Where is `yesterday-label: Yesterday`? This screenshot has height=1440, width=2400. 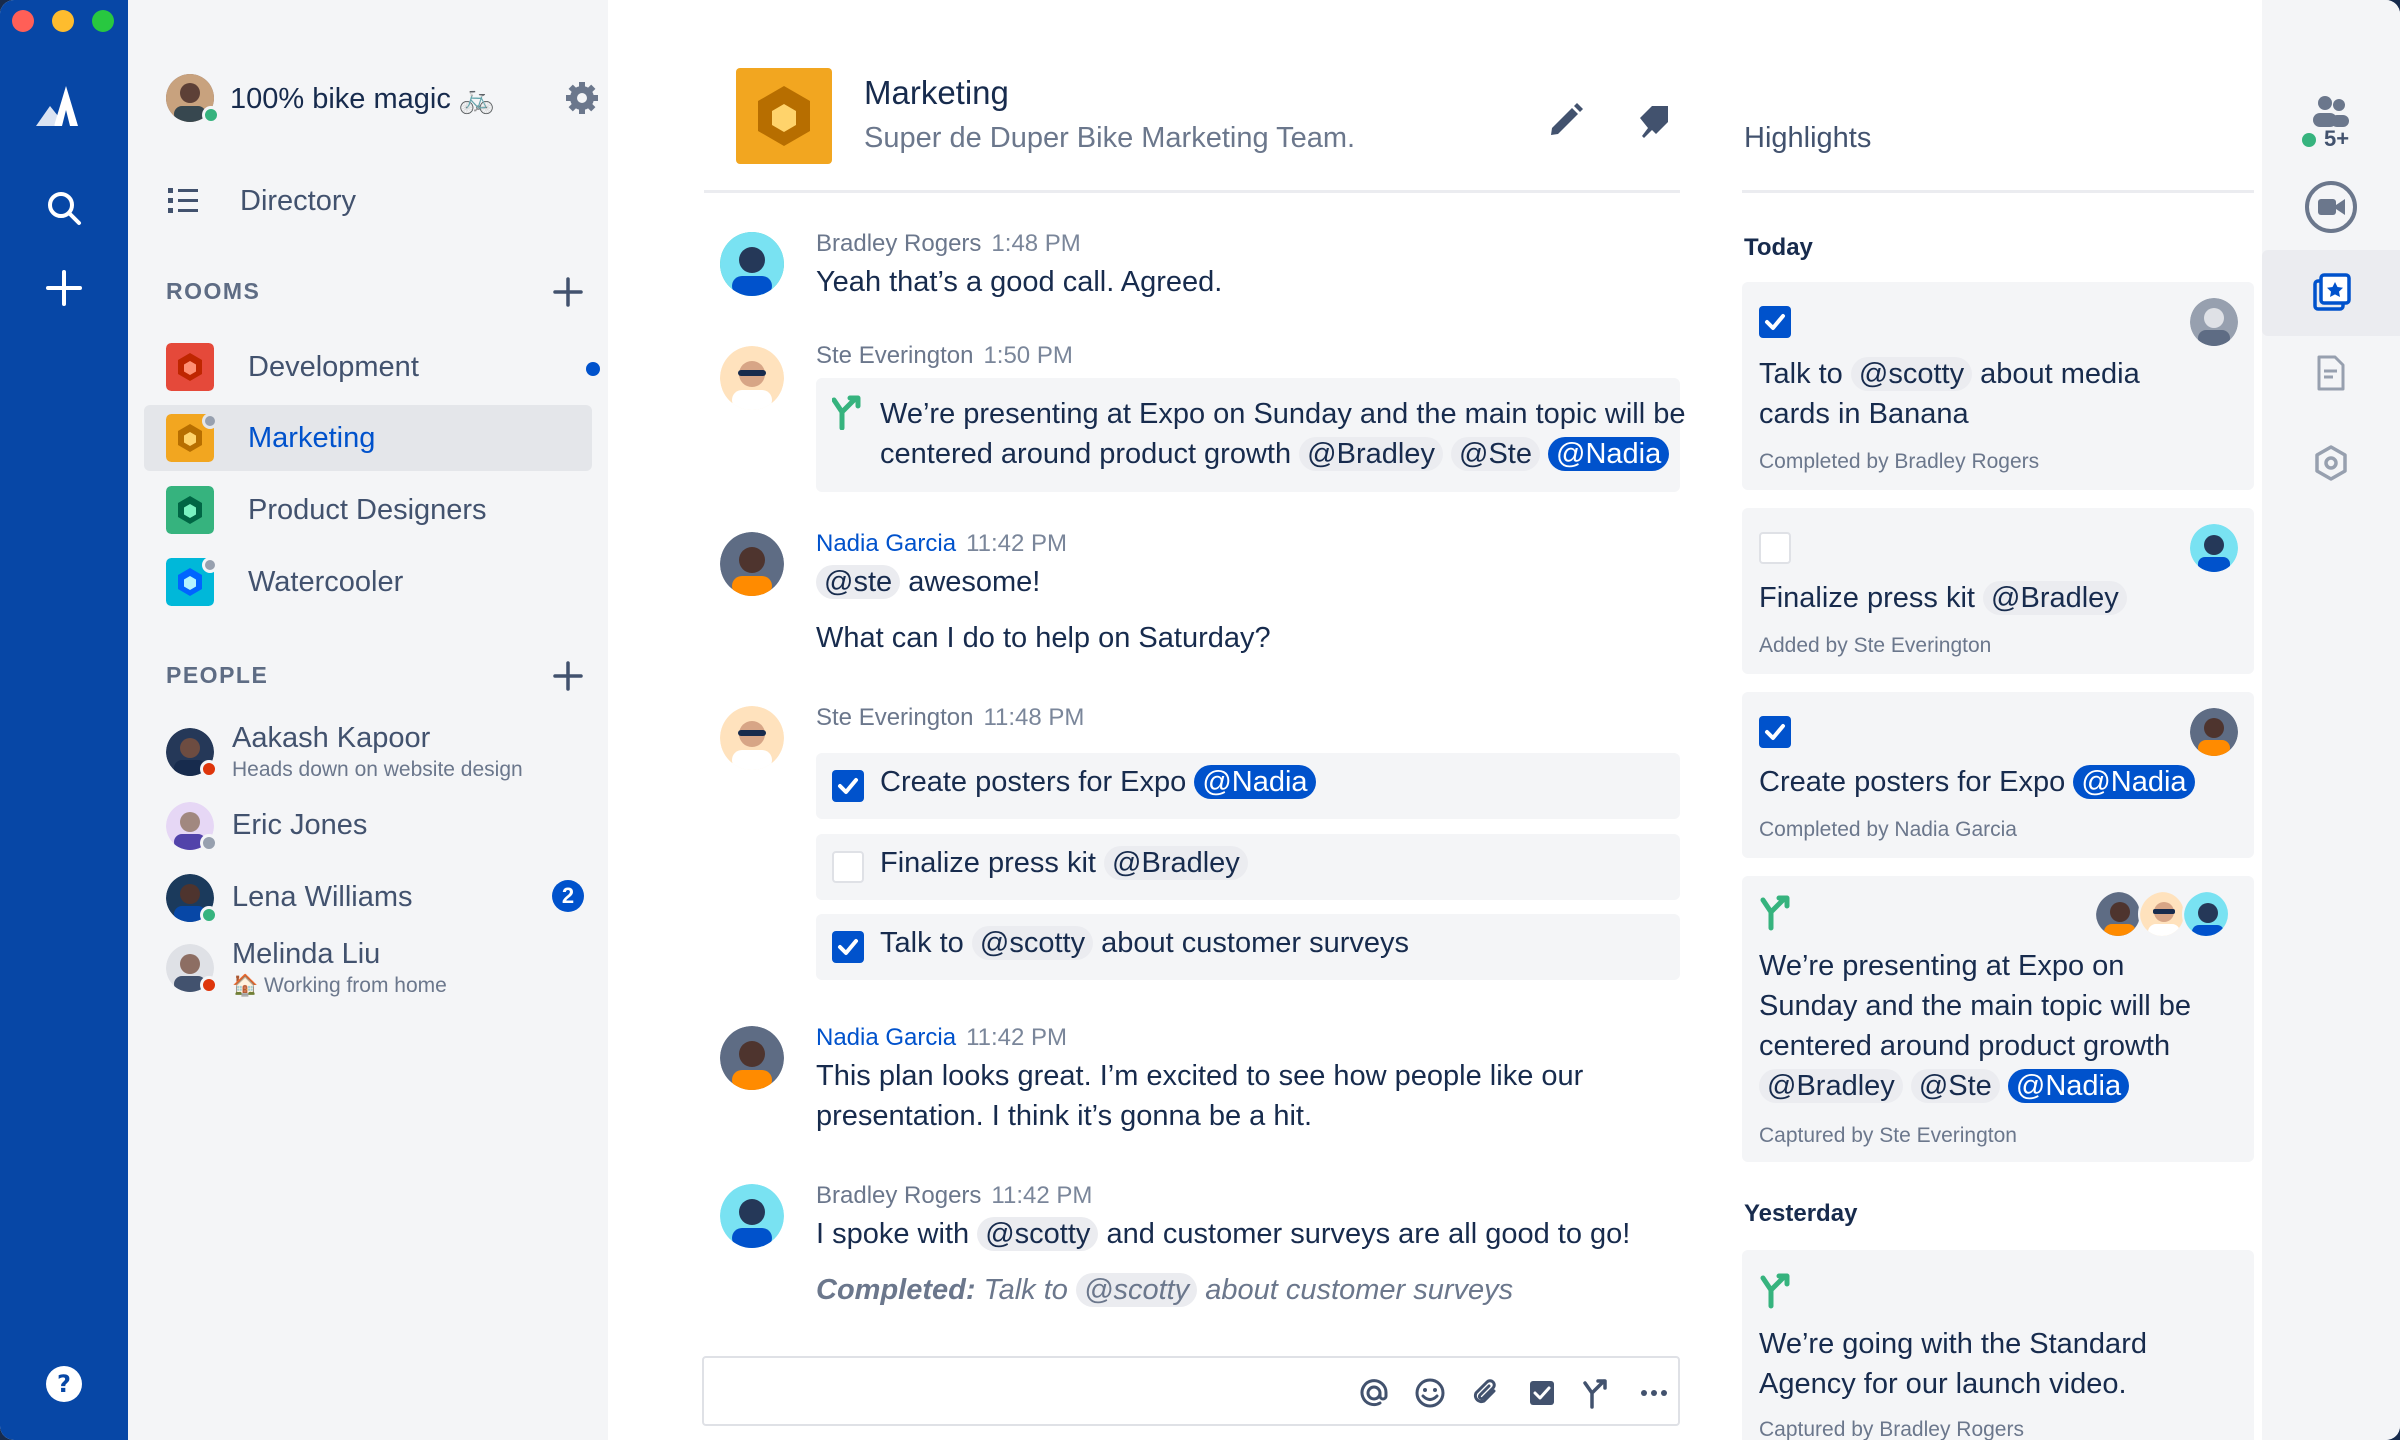 yesterday-label: Yesterday is located at coordinates (1801, 1213).